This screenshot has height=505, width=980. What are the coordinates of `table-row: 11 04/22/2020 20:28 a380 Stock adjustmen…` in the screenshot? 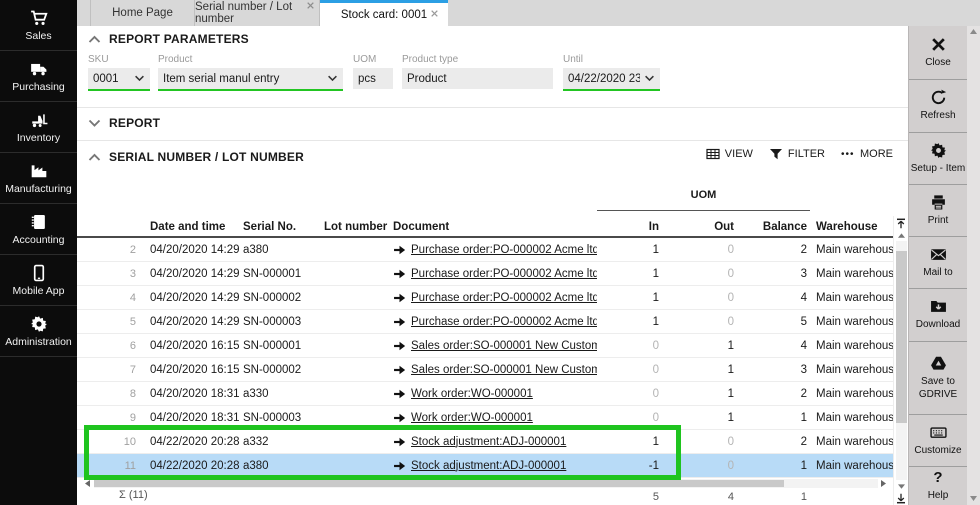 It's located at (488, 466).